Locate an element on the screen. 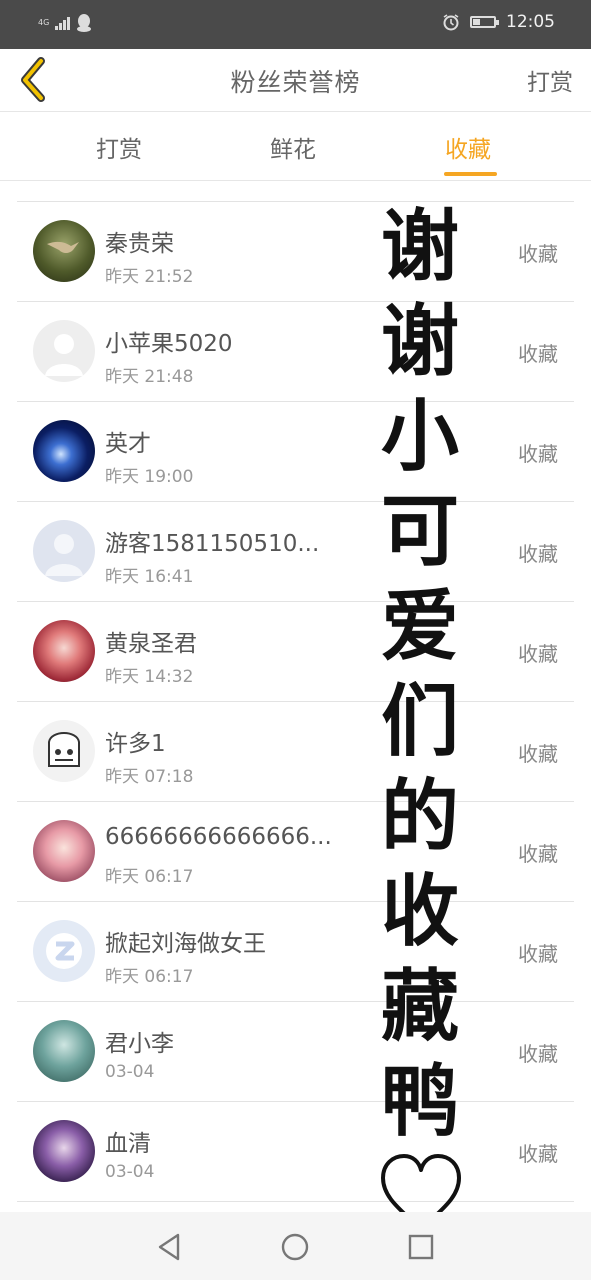  message-char: 鸭 is located at coordinates (419, 1102).